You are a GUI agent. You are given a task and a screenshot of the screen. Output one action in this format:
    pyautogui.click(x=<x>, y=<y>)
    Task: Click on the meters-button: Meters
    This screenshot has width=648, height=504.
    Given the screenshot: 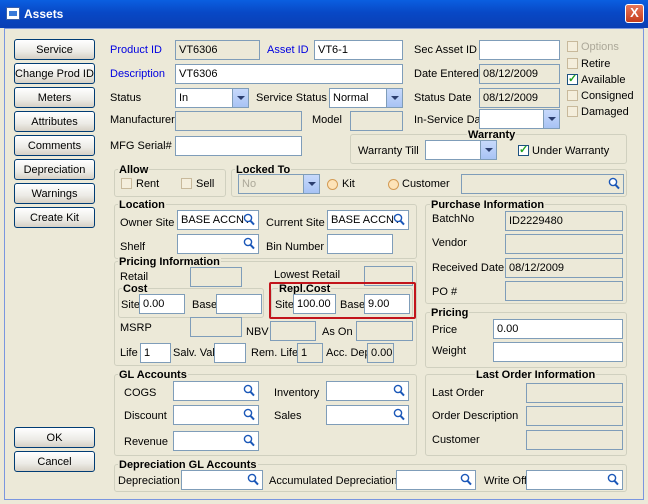 What is the action you would take?
    pyautogui.click(x=54, y=97)
    